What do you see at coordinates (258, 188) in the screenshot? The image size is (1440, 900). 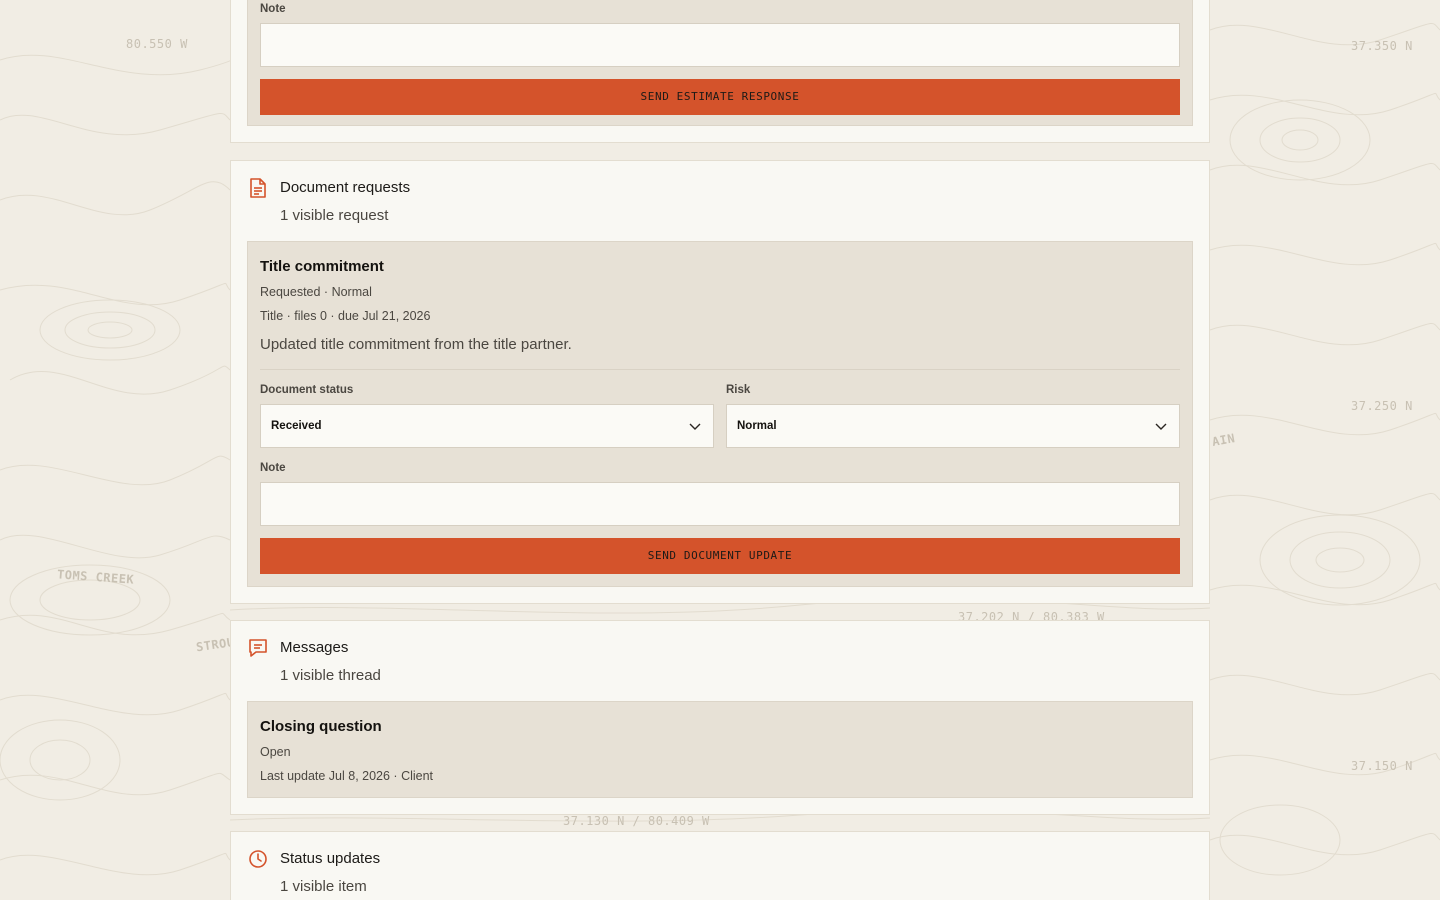 I see `document-icon` at bounding box center [258, 188].